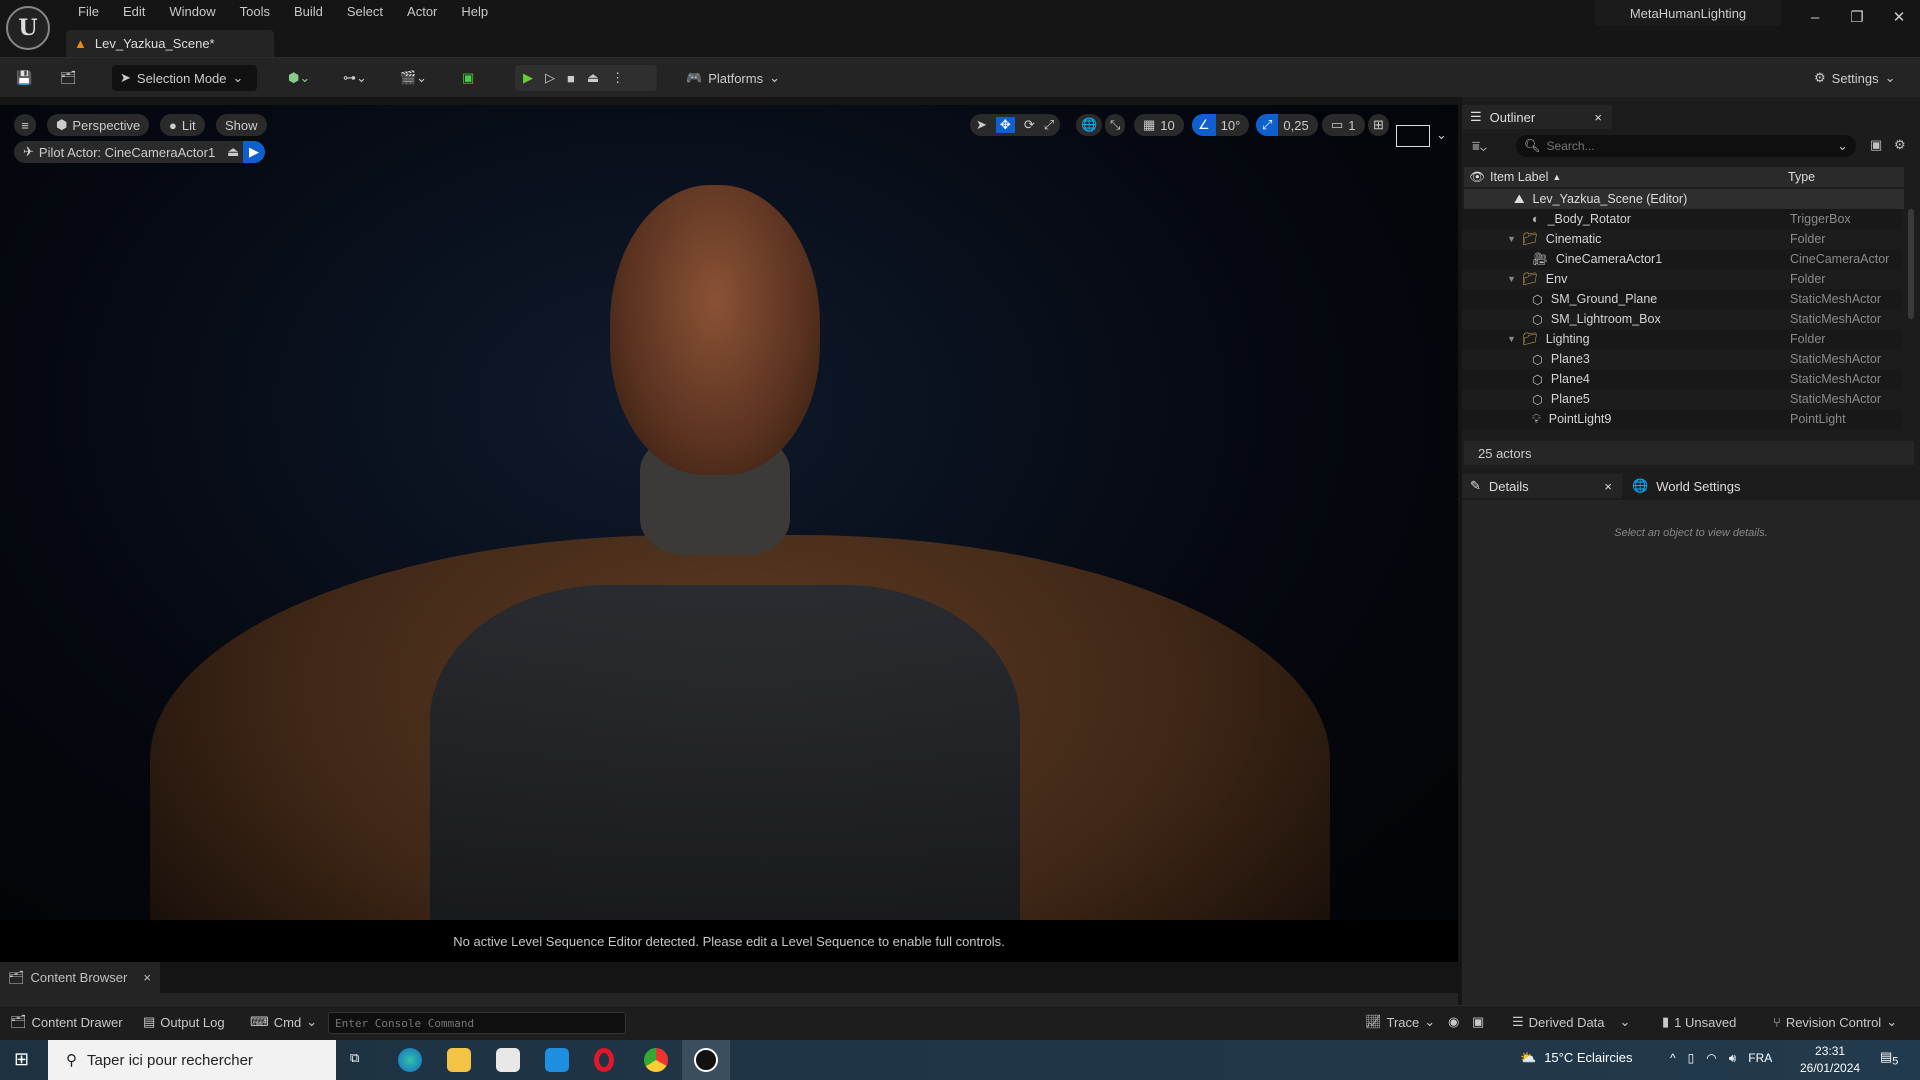 The height and width of the screenshot is (1080, 1920). Describe the element at coordinates (1029, 125) in the screenshot. I see `rotate-tool-icon: ⟳` at that location.